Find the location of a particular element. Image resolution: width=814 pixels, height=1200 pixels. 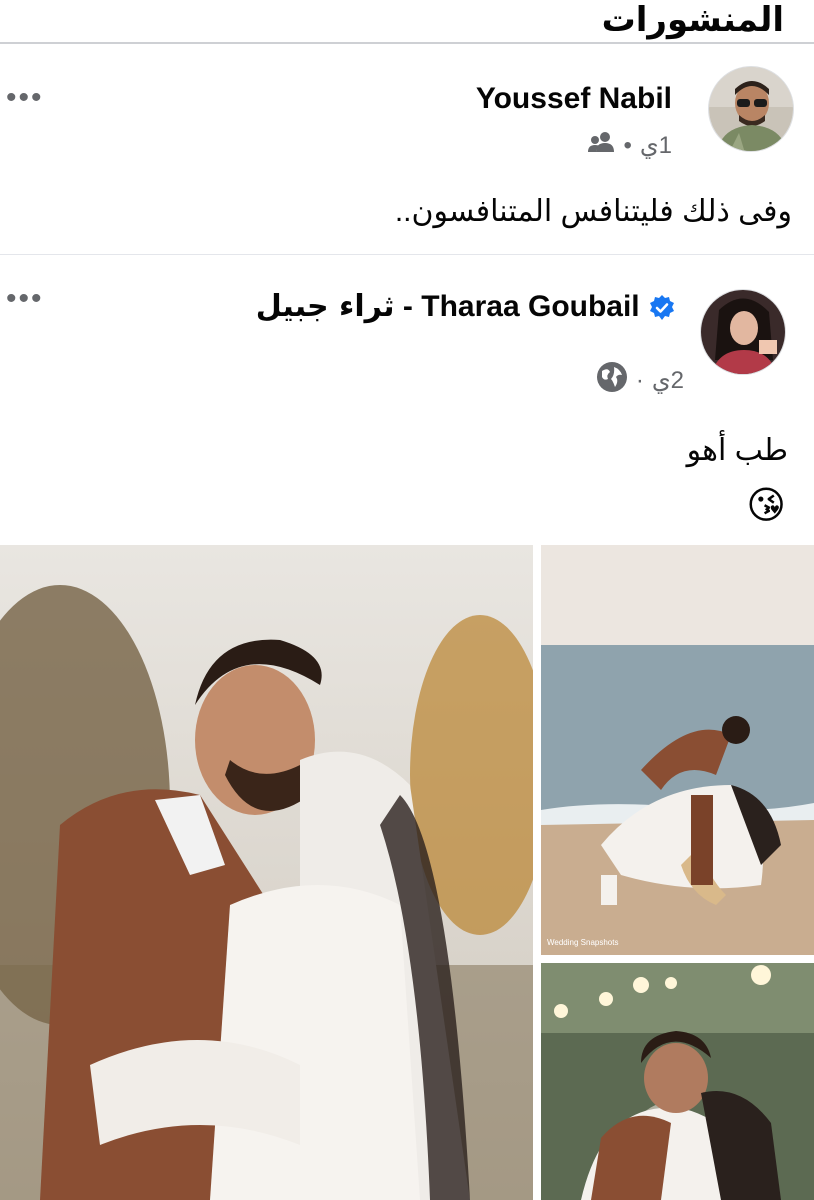

post-meta: 2ي · is located at coordinates (640, 380).